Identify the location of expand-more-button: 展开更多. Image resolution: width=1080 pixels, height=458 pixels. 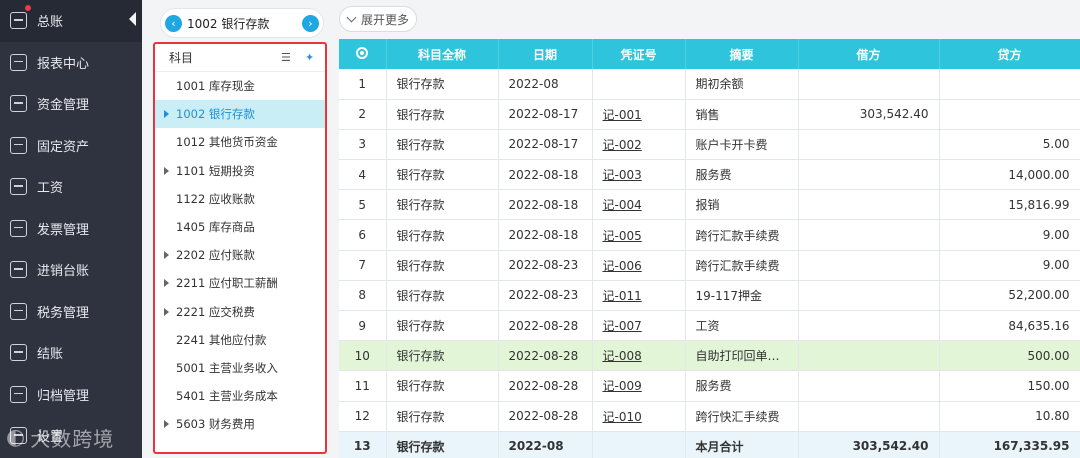
(378, 19).